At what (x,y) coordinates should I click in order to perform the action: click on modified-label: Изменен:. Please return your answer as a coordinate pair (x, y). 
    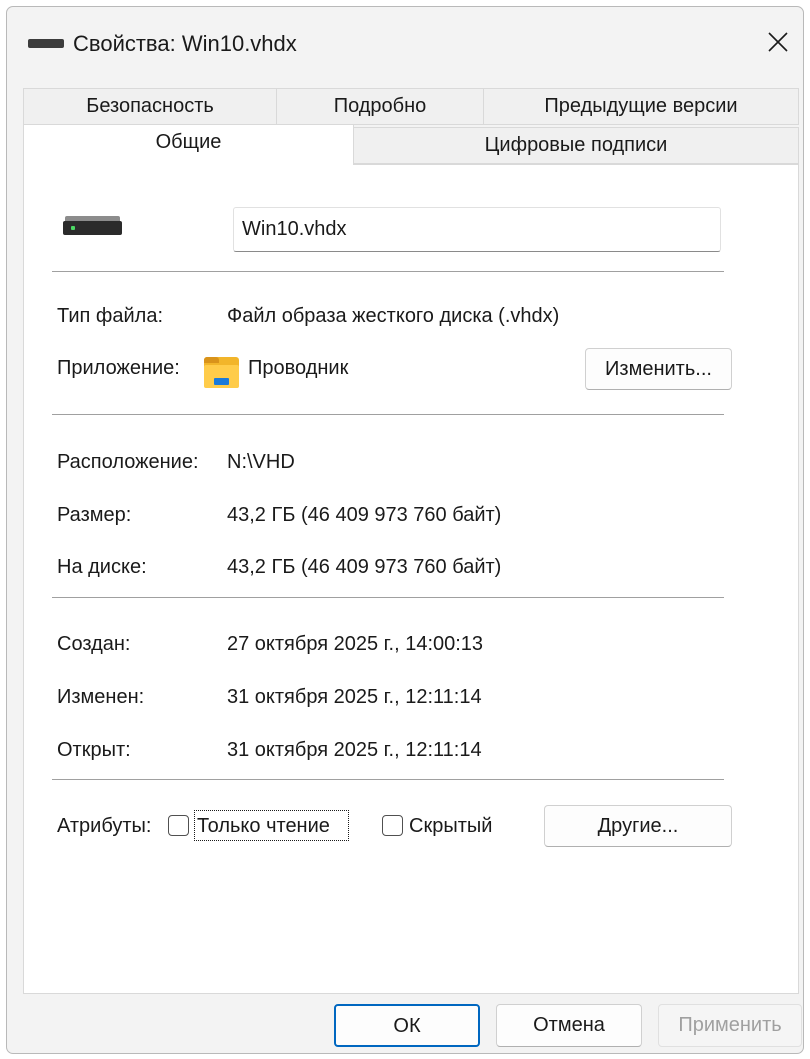
    Looking at the image, I should click on (101, 697).